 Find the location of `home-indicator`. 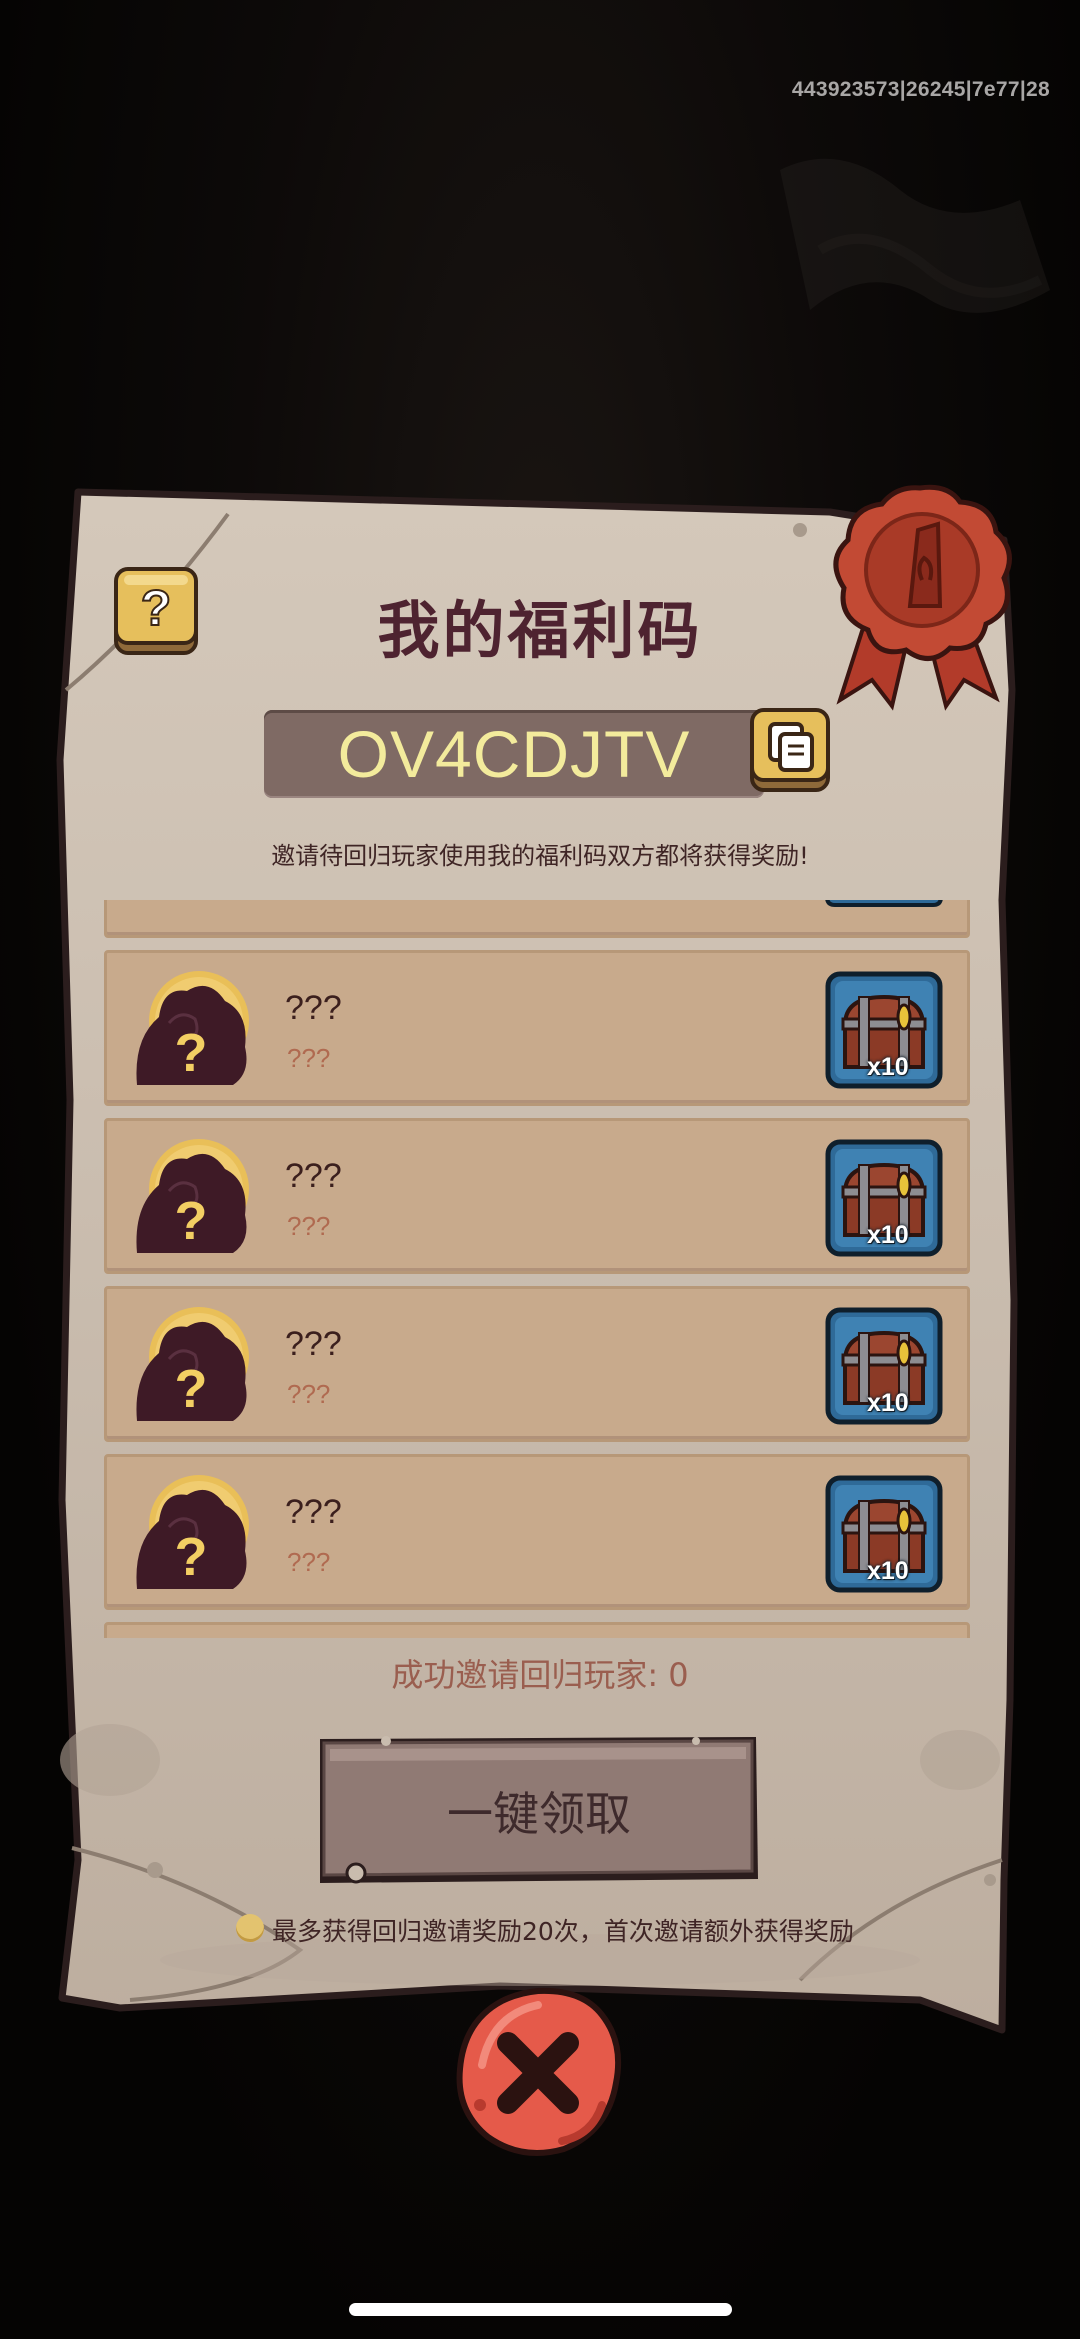

home-indicator is located at coordinates (540, 2309).